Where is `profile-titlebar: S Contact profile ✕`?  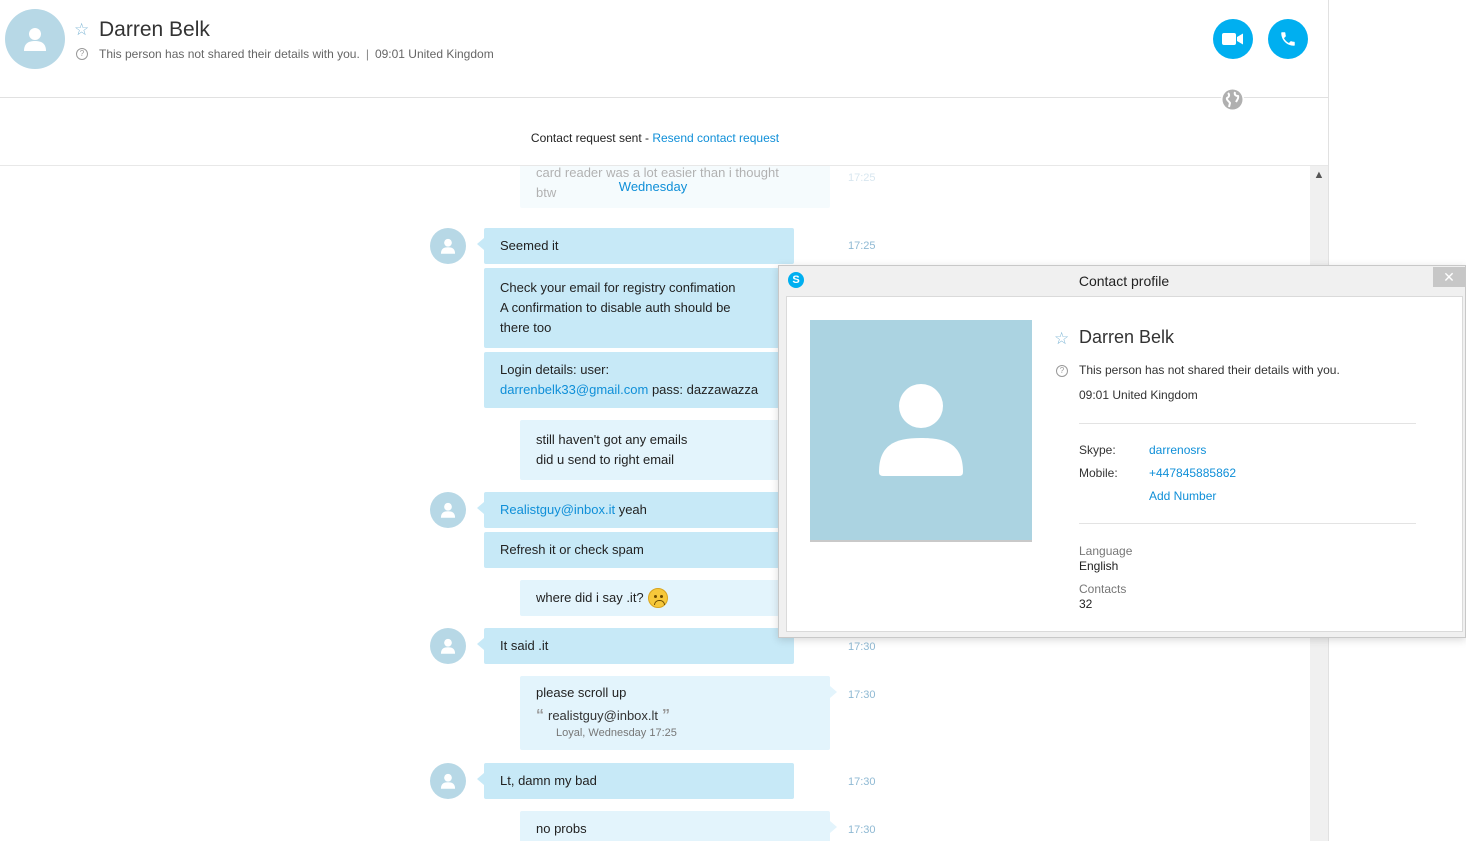
profile-titlebar: S Contact profile ✕ is located at coordinates (1122, 281).